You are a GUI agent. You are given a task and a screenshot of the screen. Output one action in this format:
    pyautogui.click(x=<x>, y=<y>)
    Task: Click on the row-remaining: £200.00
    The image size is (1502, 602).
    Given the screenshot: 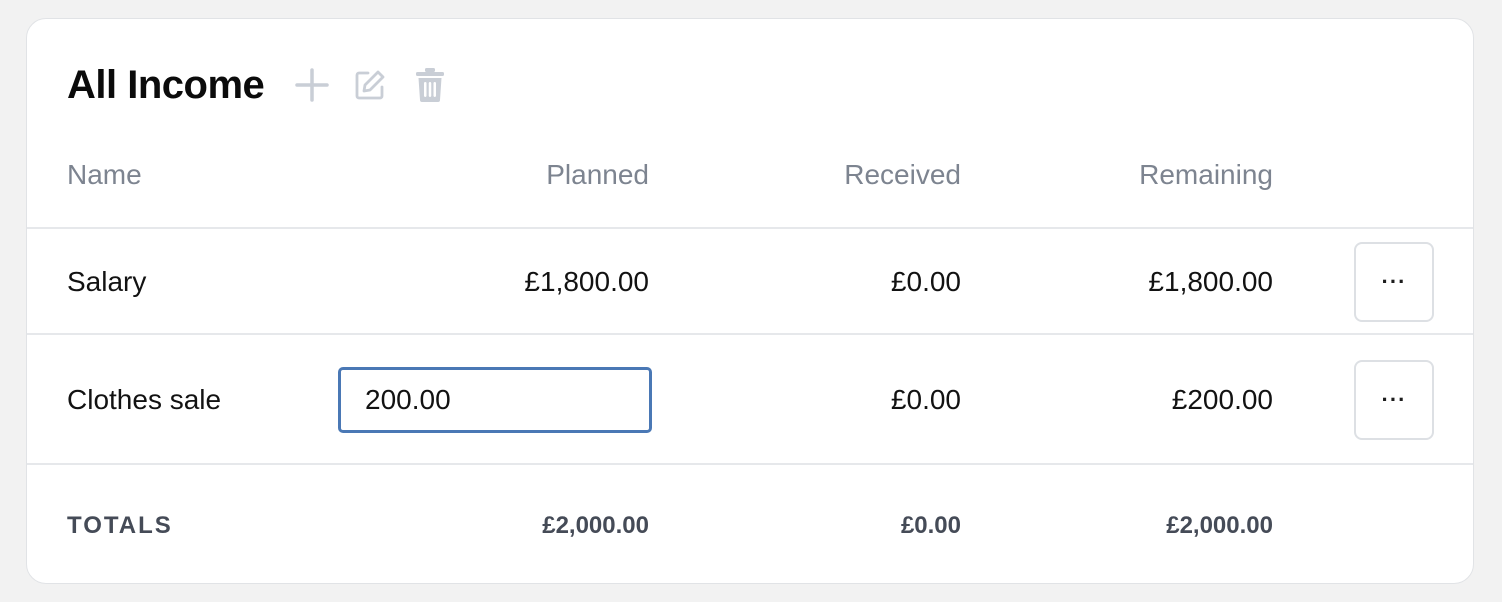 What is the action you would take?
    pyautogui.click(x=1222, y=399)
    